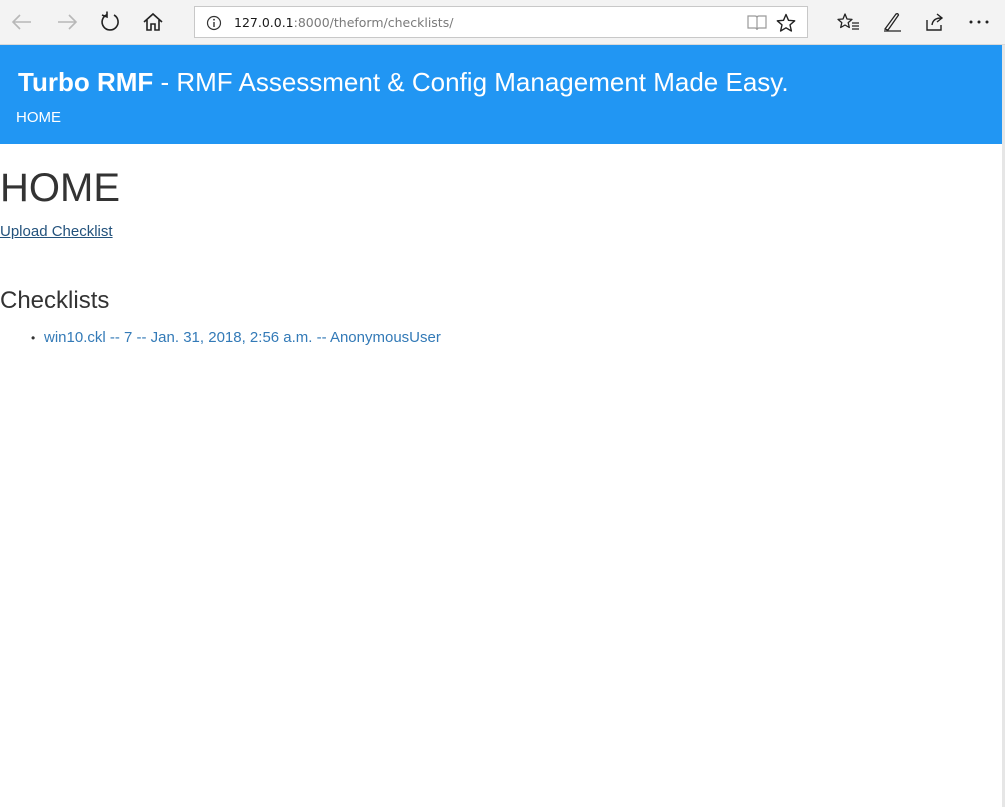  I want to click on share-icon, so click(935, 22).